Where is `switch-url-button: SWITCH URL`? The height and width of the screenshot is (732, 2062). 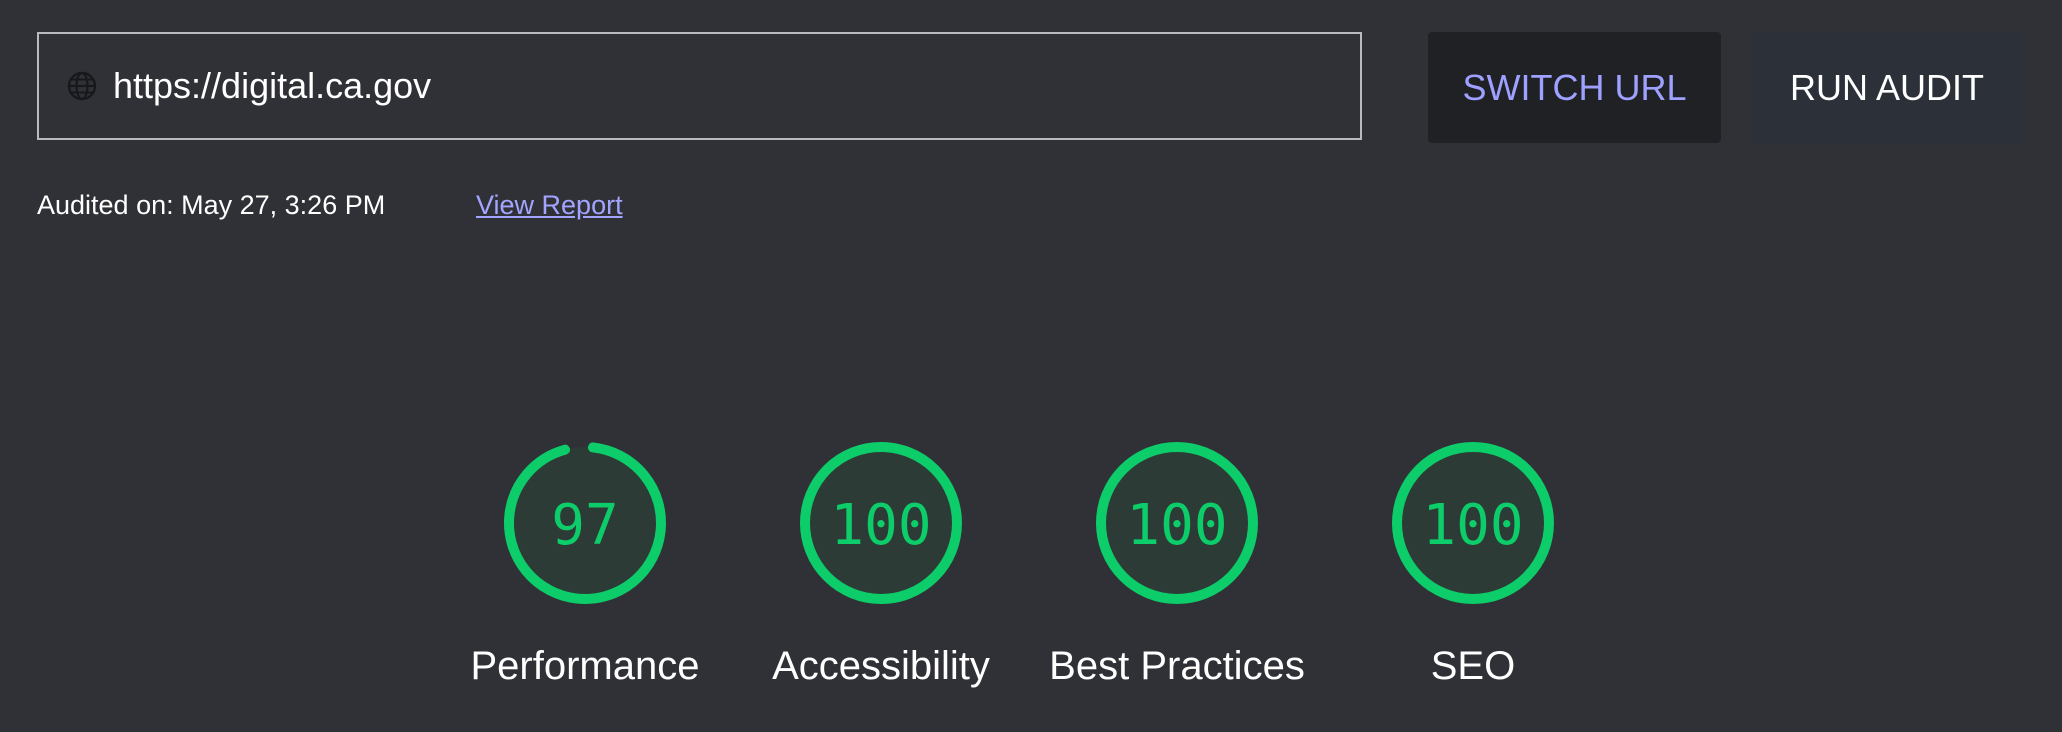
switch-url-button: SWITCH URL is located at coordinates (1574, 87).